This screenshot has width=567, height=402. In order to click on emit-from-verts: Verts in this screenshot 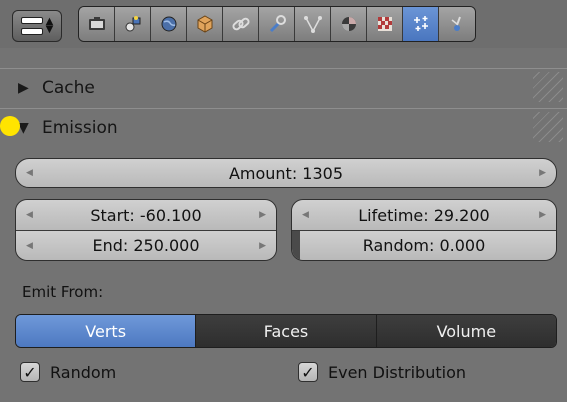, I will do `click(106, 331)`.